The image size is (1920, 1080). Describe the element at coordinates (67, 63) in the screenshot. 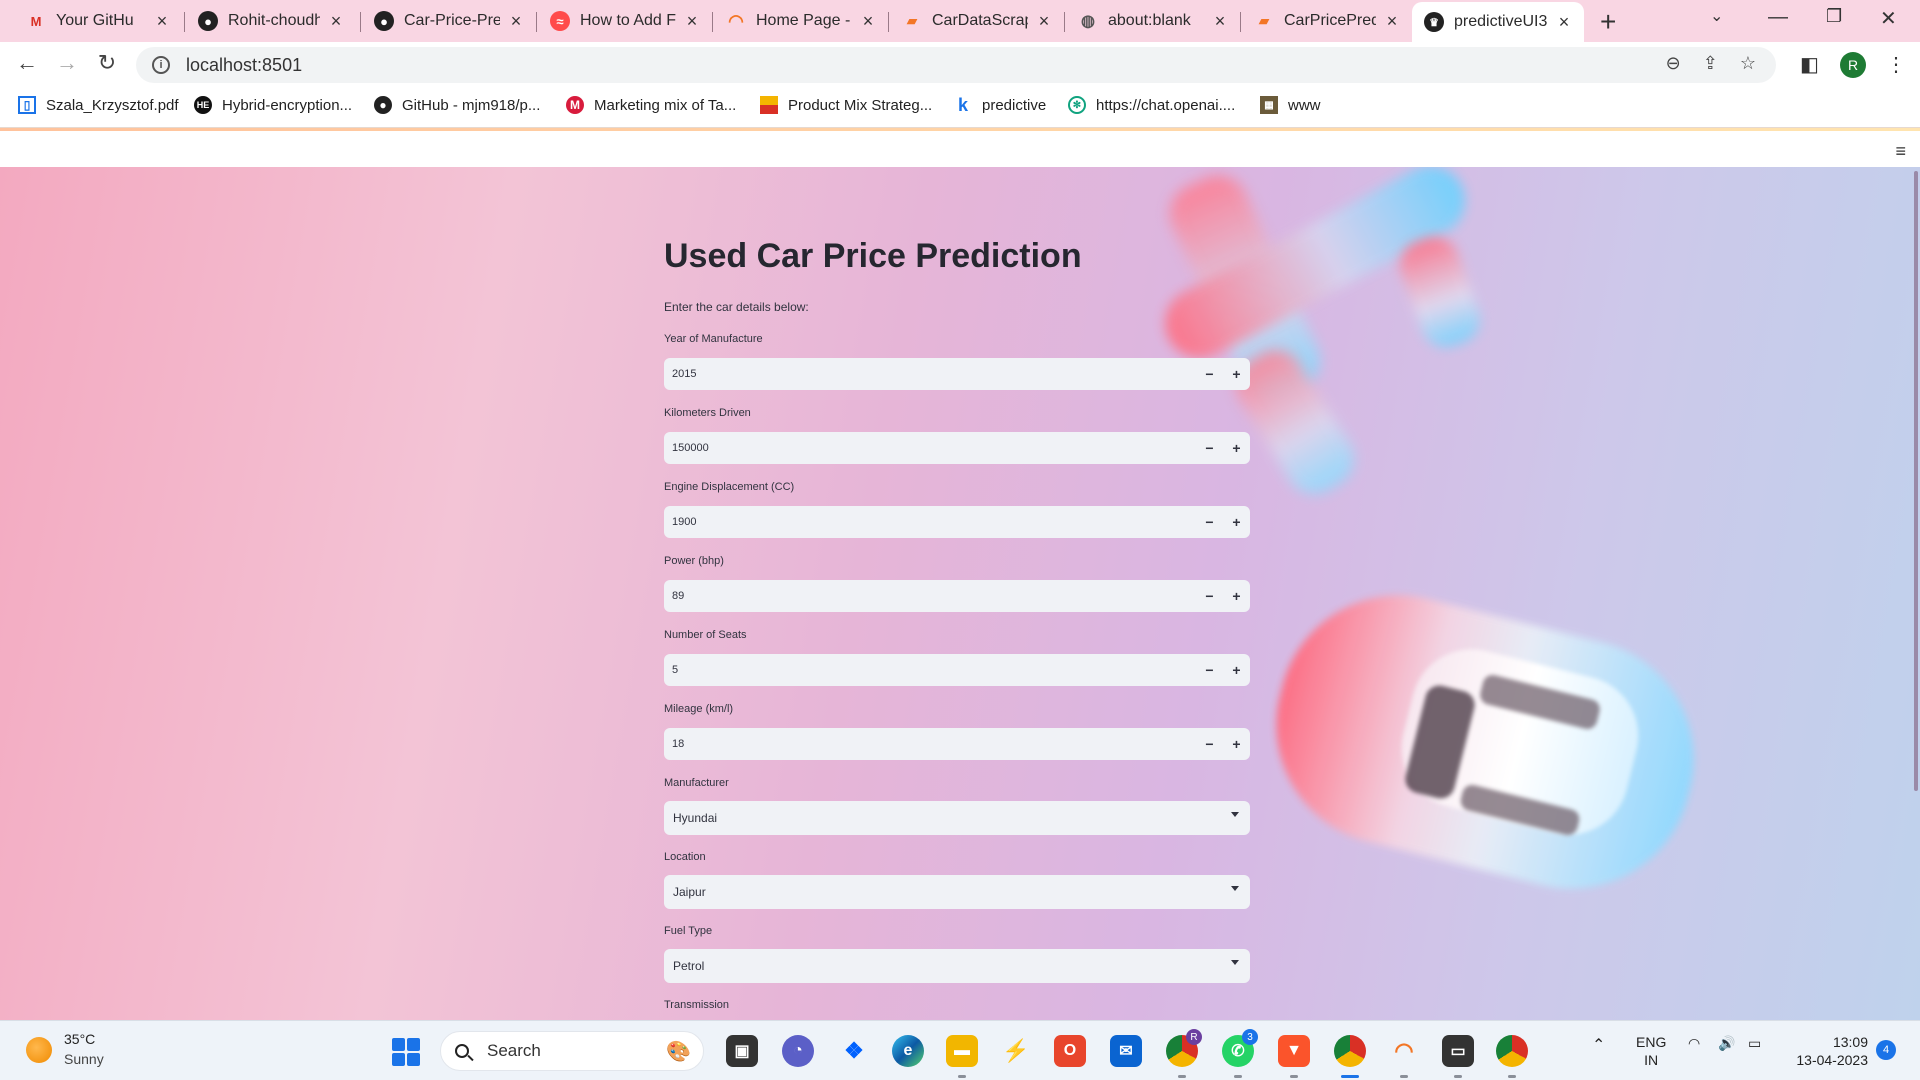

I see `forward-button: →` at that location.